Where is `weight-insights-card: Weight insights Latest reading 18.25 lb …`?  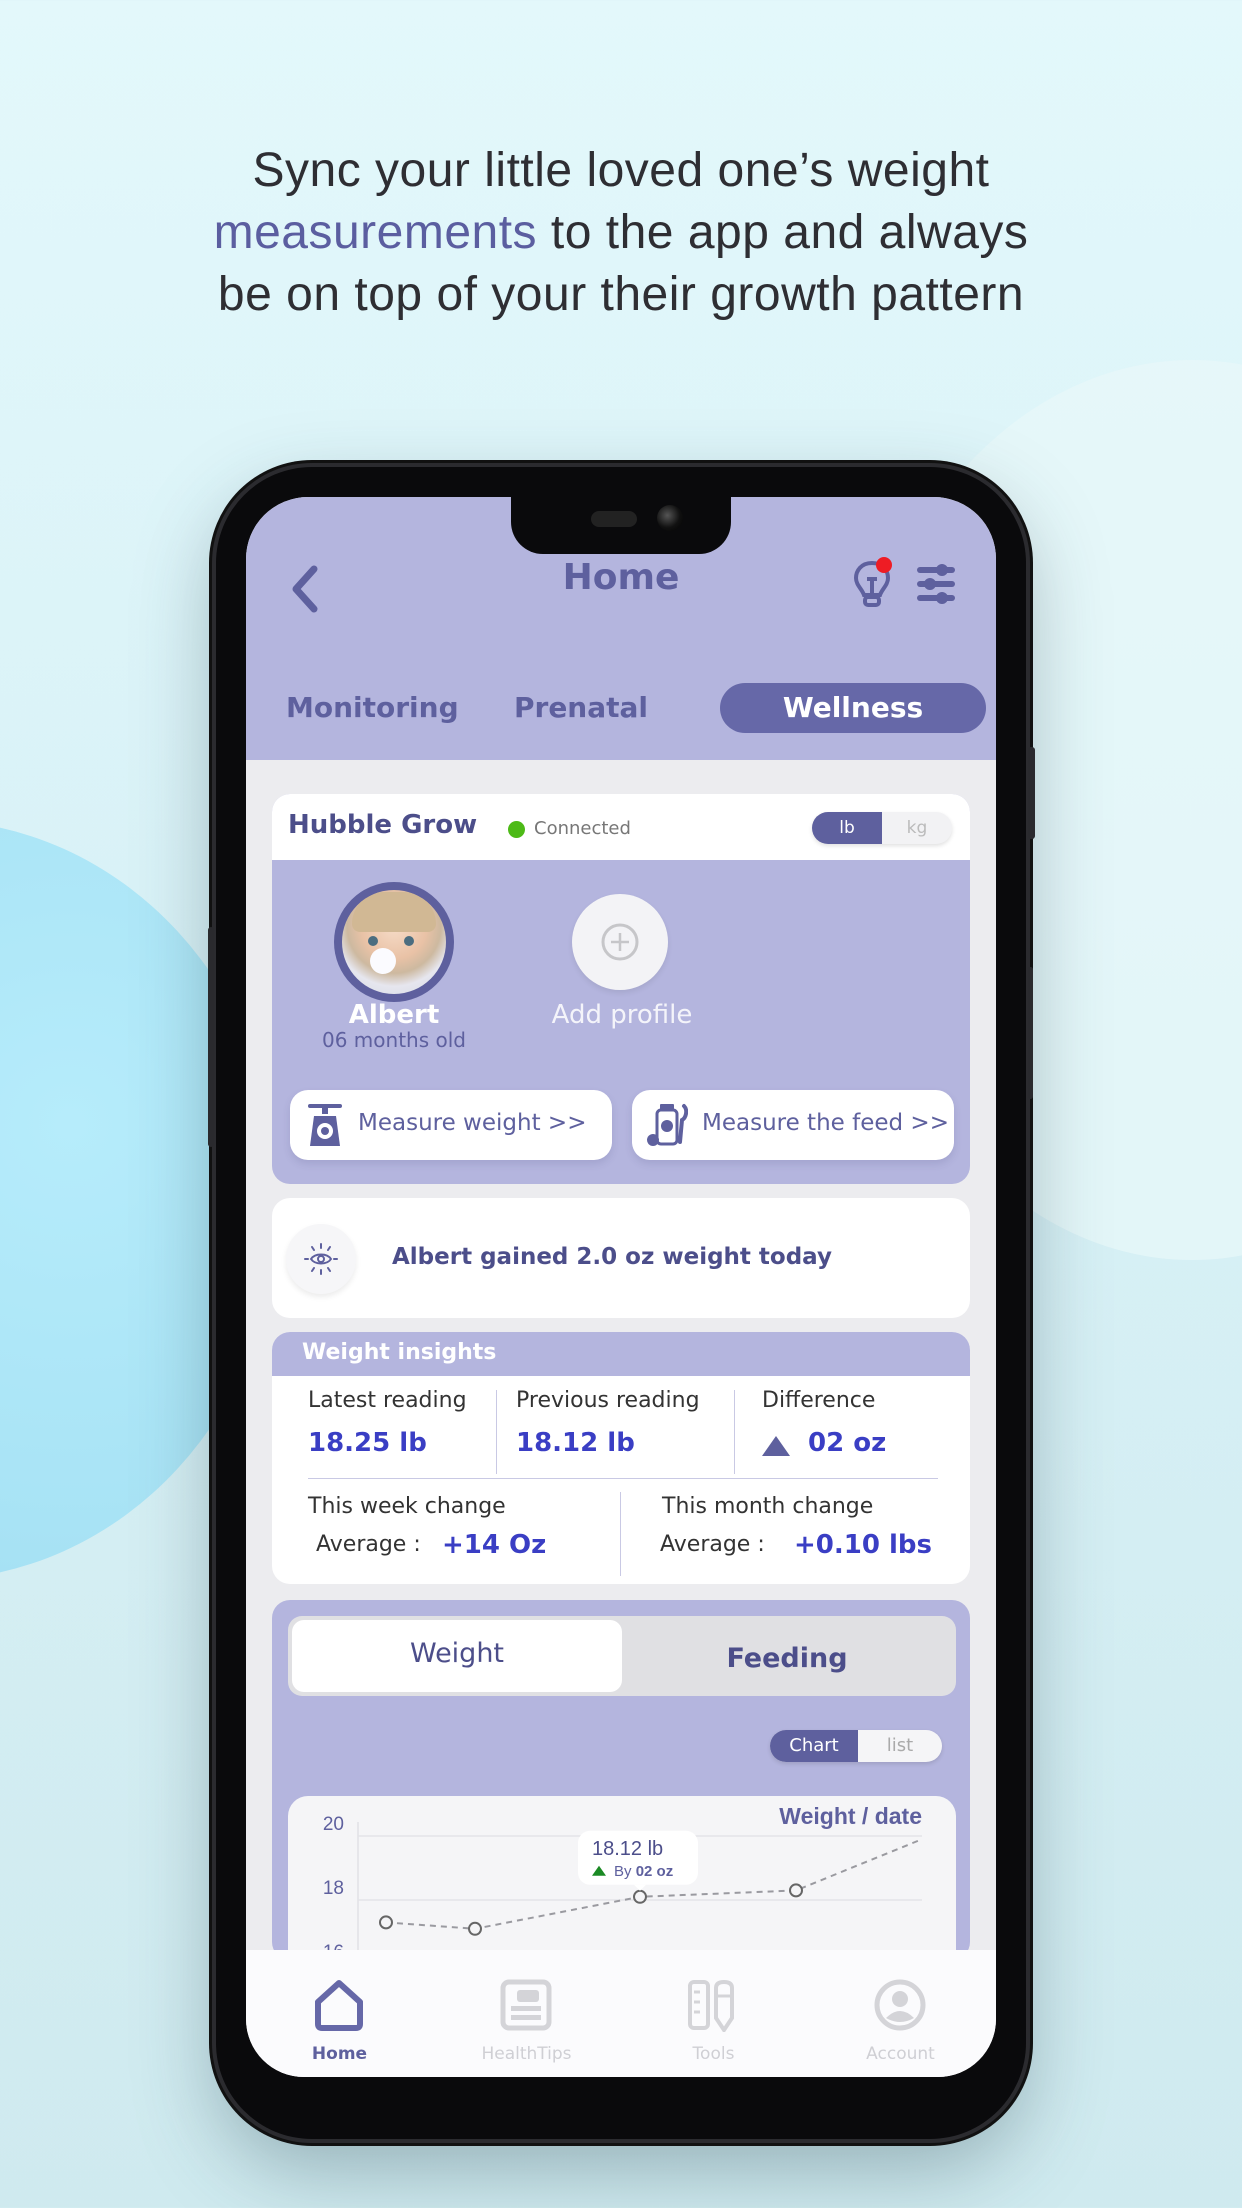
weight-insights-card: Weight insights Latest reading 18.25 lb … is located at coordinates (621, 1458).